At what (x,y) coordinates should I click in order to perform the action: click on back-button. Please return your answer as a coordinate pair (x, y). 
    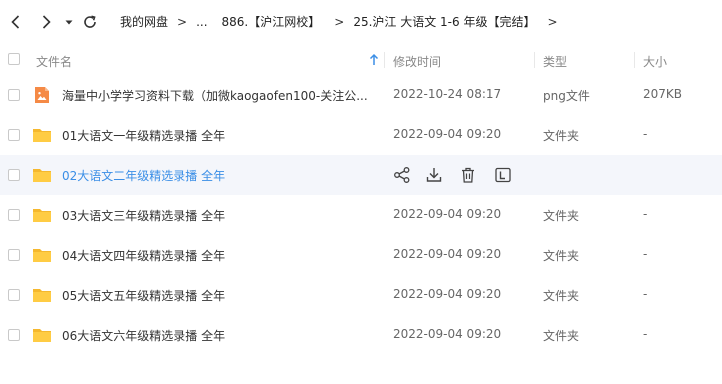
    Looking at the image, I should click on (16, 22).